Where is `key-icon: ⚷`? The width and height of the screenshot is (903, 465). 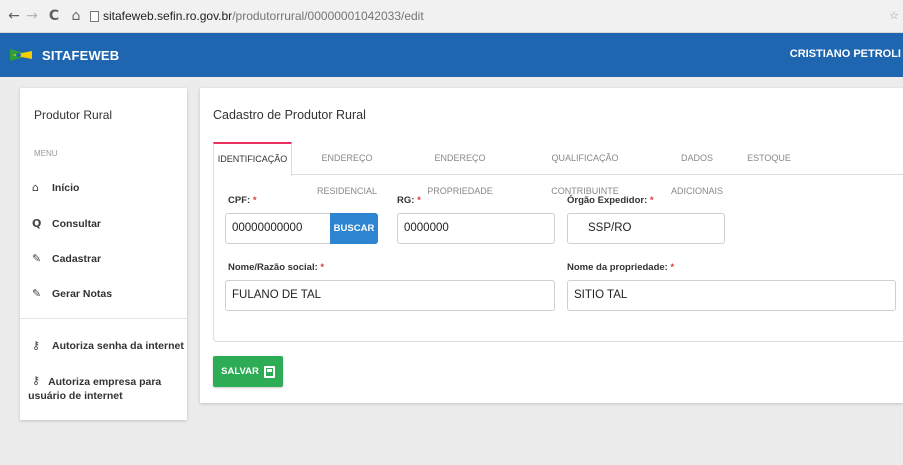 key-icon: ⚷ is located at coordinates (36, 345).